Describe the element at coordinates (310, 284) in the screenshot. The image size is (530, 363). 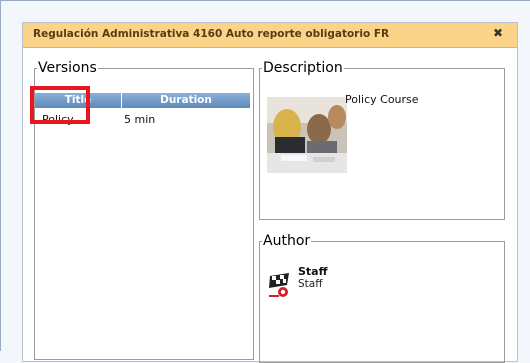
I see `author-role: Staff` at that location.